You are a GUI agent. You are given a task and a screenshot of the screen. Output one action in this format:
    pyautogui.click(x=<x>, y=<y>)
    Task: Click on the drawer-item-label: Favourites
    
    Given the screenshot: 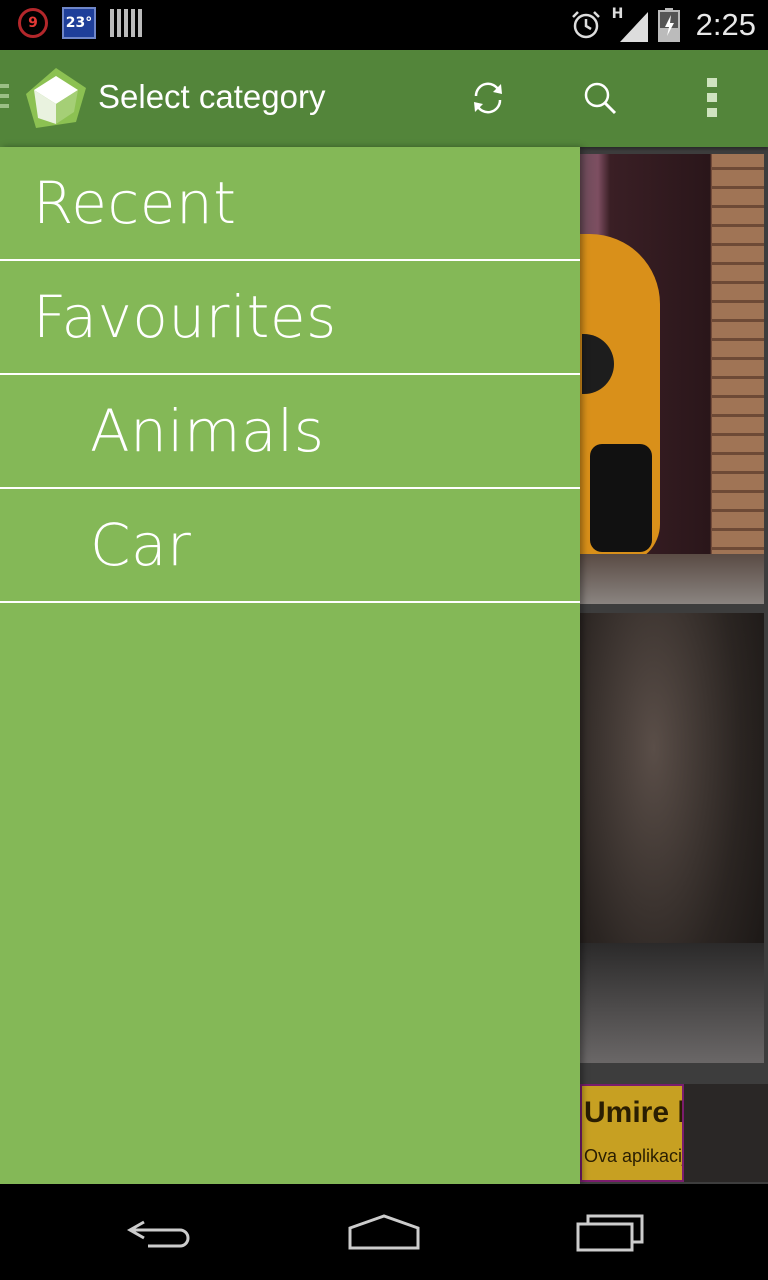 What is the action you would take?
    pyautogui.click(x=185, y=317)
    